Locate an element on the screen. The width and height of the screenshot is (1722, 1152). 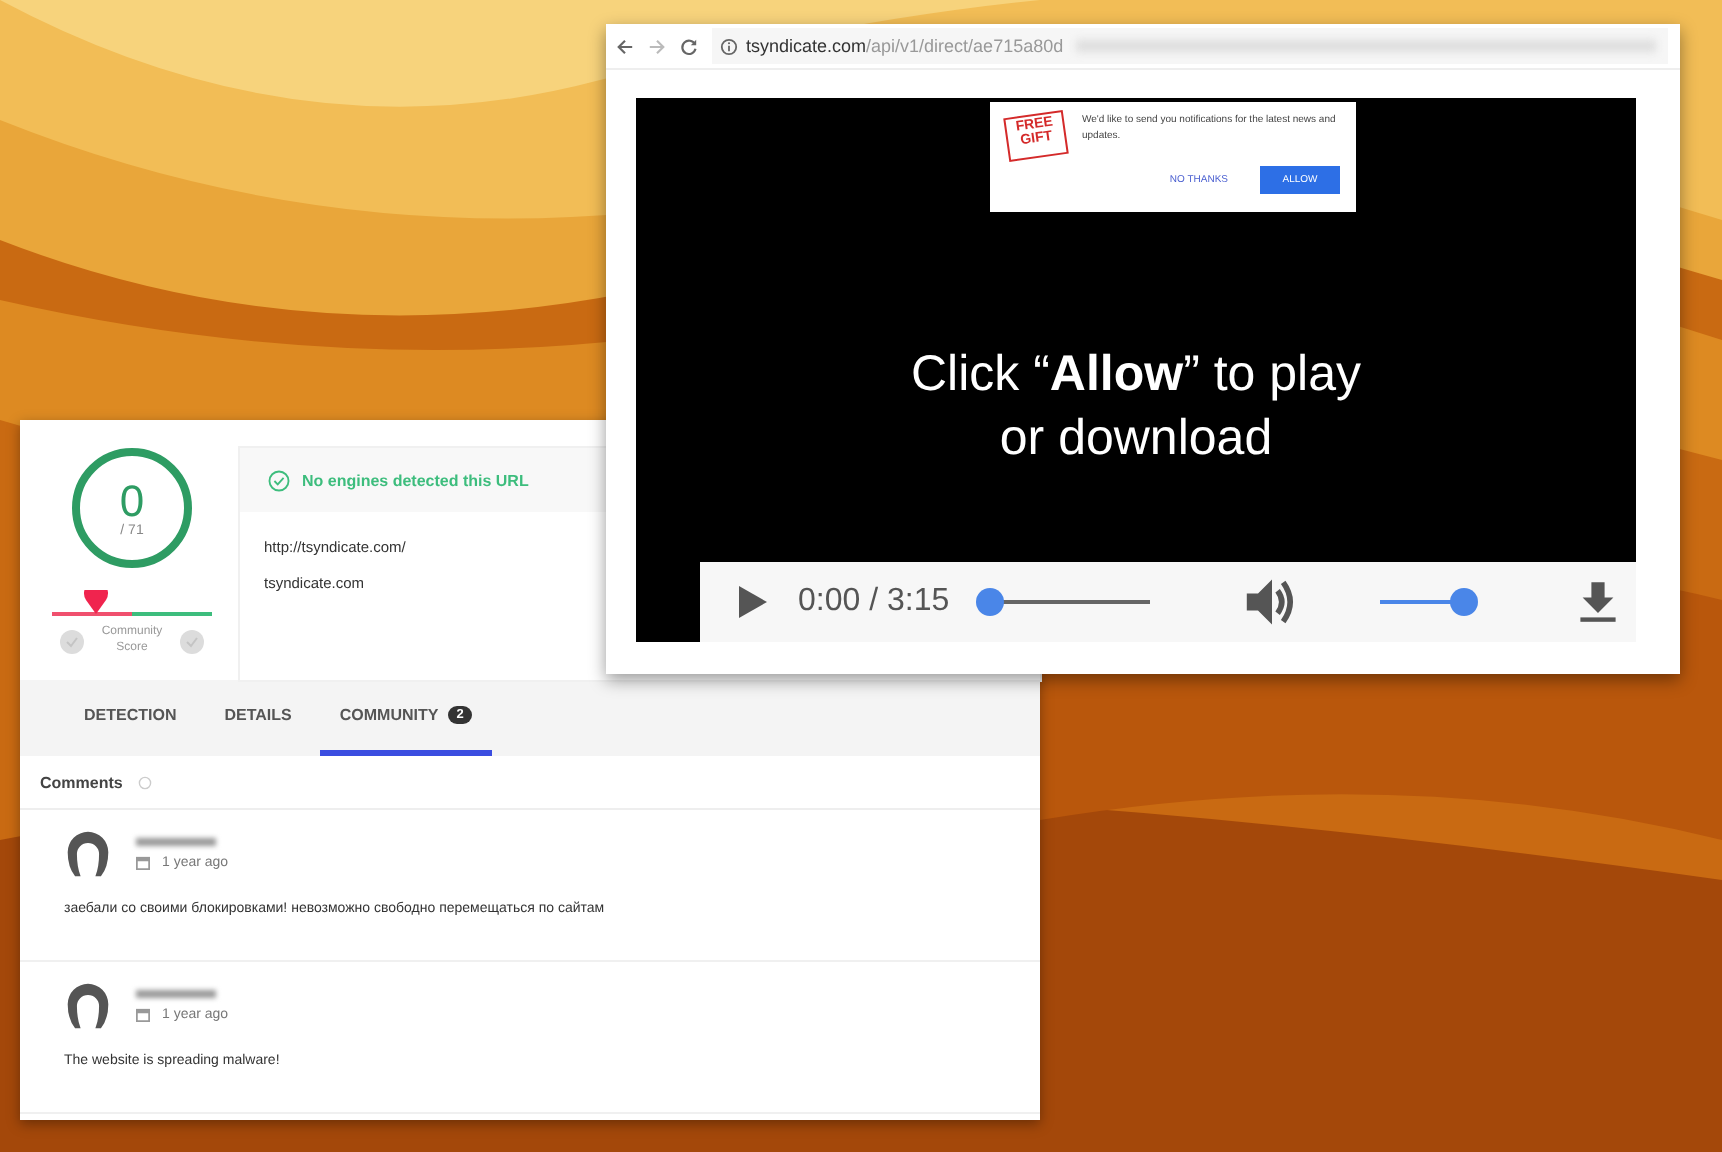
tab: DETECTION is located at coordinates (130, 718).